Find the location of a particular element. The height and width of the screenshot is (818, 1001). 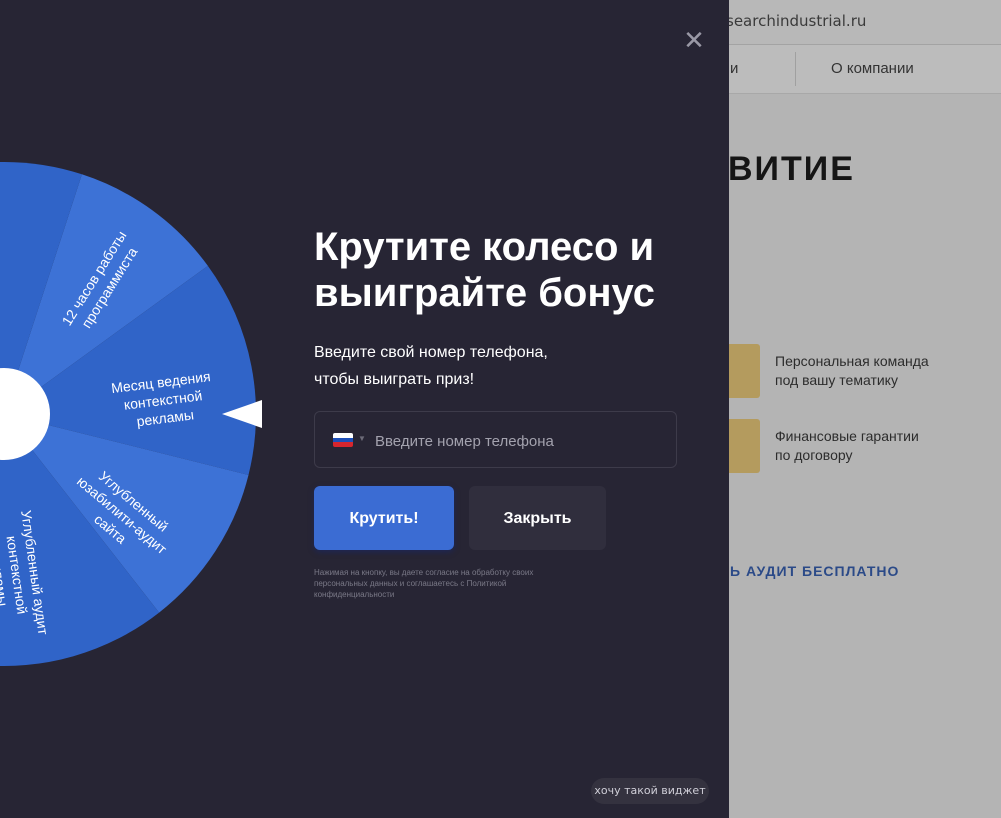

feature-team: Персональная команда под вашу тематику is located at coordinates (857, 372).